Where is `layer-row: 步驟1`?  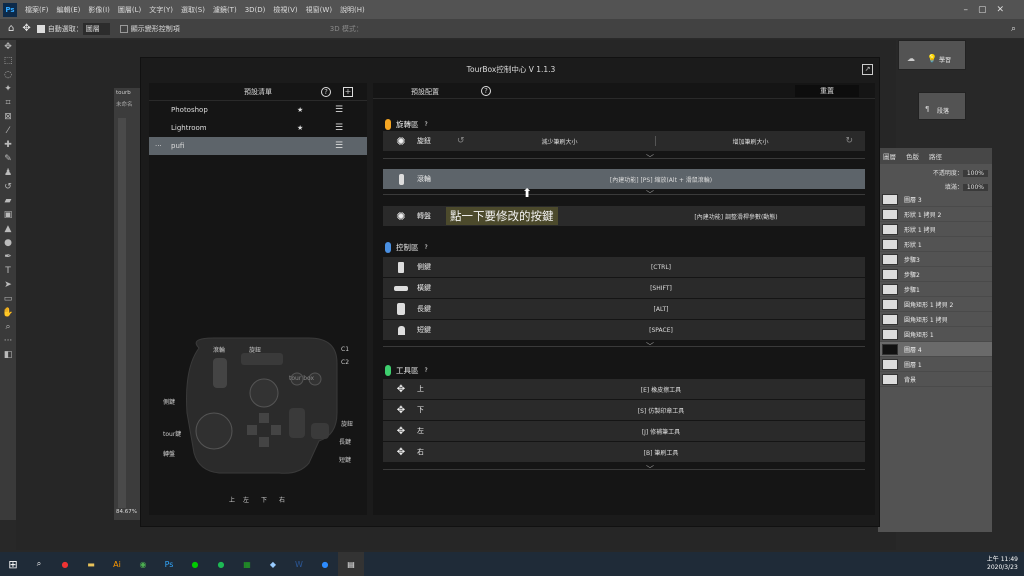
layer-row: 步驟1 is located at coordinates (935, 289).